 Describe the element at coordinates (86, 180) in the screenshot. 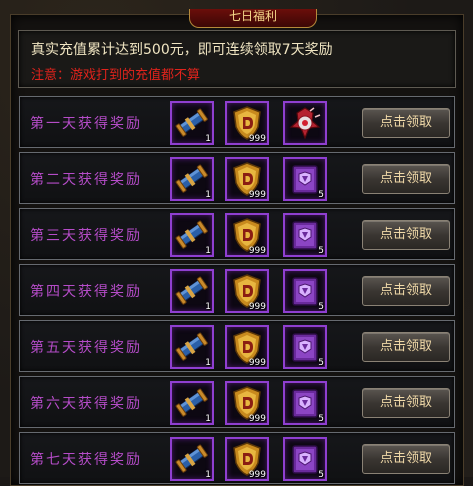

I see `reward-day-label: 第二天获得奖励` at that location.